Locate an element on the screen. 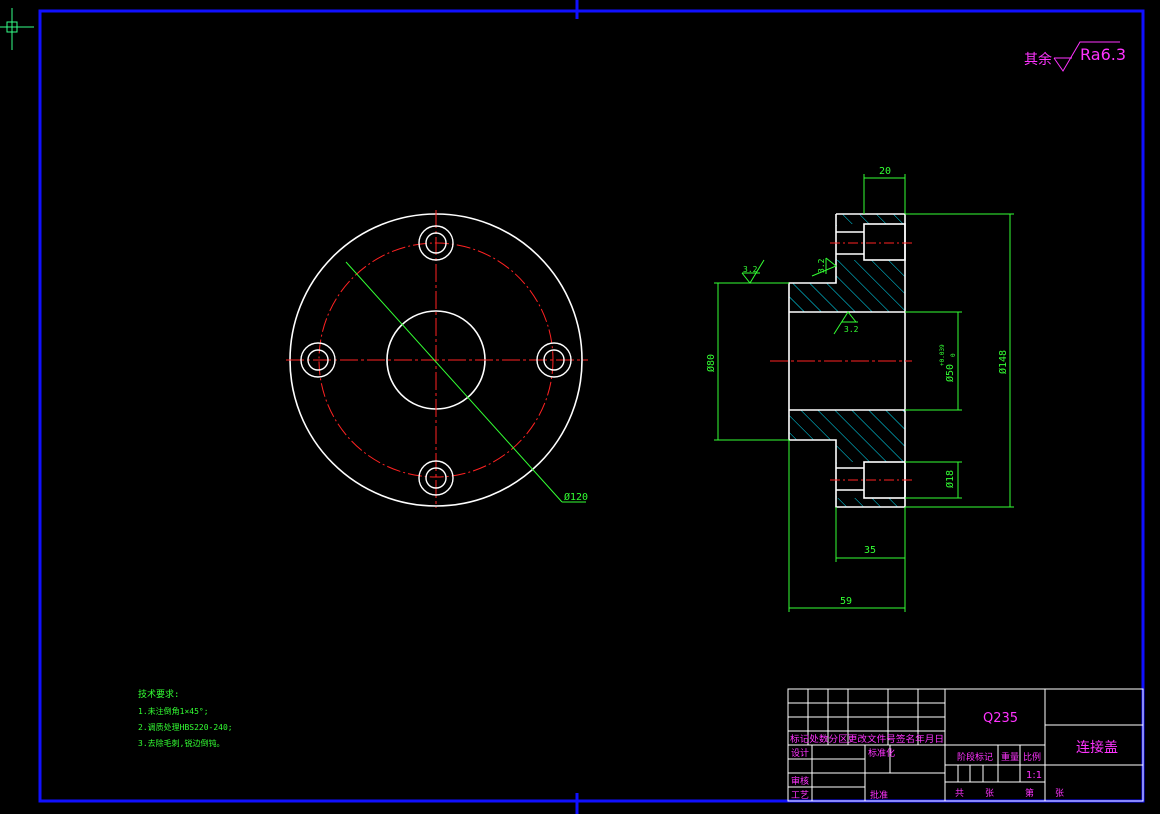 The height and width of the screenshot is (814, 1160). dimension-d18: Ø18 is located at coordinates (933, 480).